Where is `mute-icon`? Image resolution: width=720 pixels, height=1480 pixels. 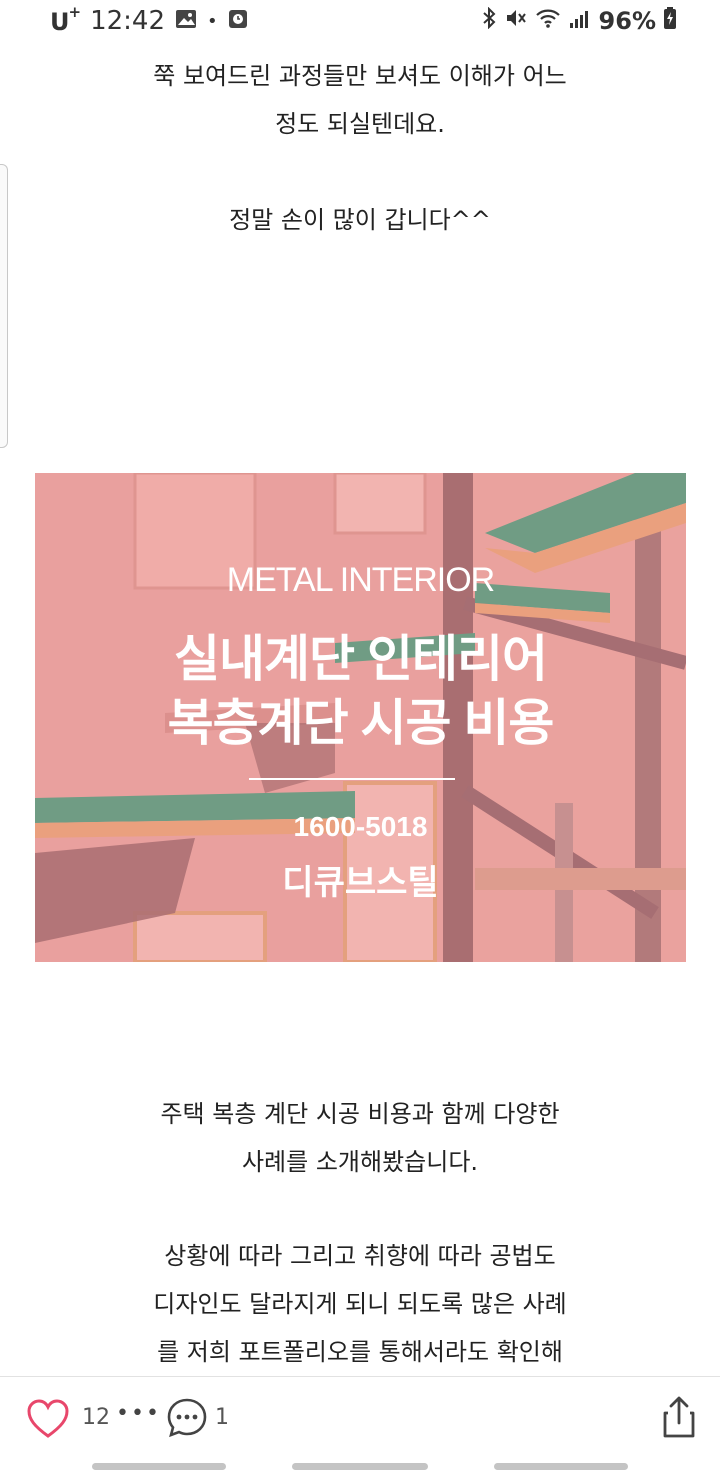 mute-icon is located at coordinates (516, 21).